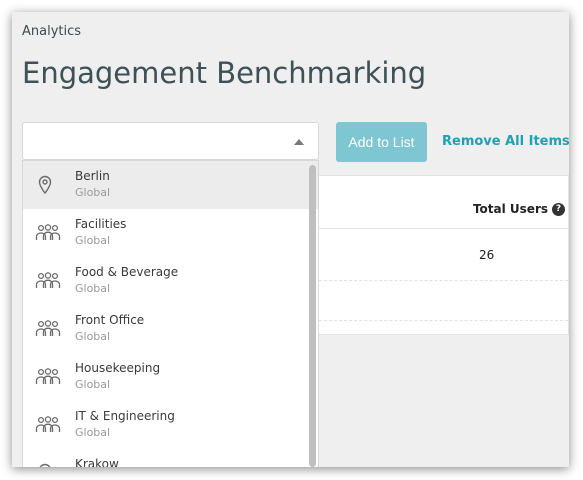 The width and height of the screenshot is (583, 480). What do you see at coordinates (97, 462) in the screenshot?
I see `option-name: Krakow` at bounding box center [97, 462].